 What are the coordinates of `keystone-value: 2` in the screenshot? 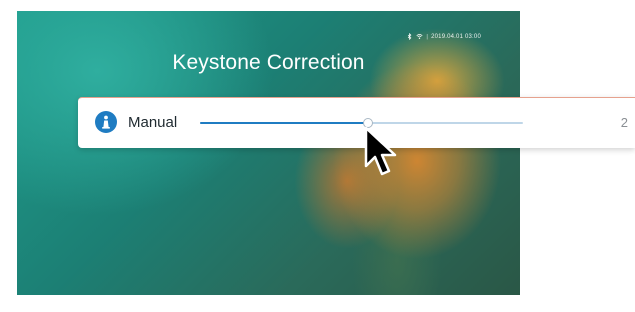 It's located at (624, 122).